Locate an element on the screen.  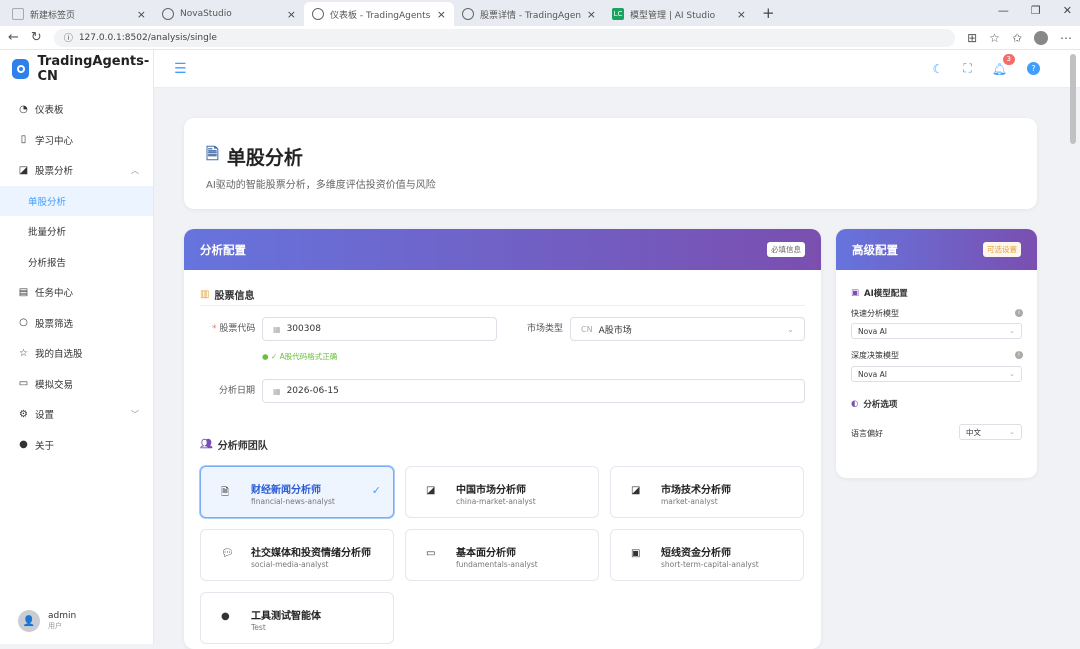
analyst-card-financial-news: 🗎 财经新闻分析师 financial-news-analyst ✓ is located at coordinates (297, 492).